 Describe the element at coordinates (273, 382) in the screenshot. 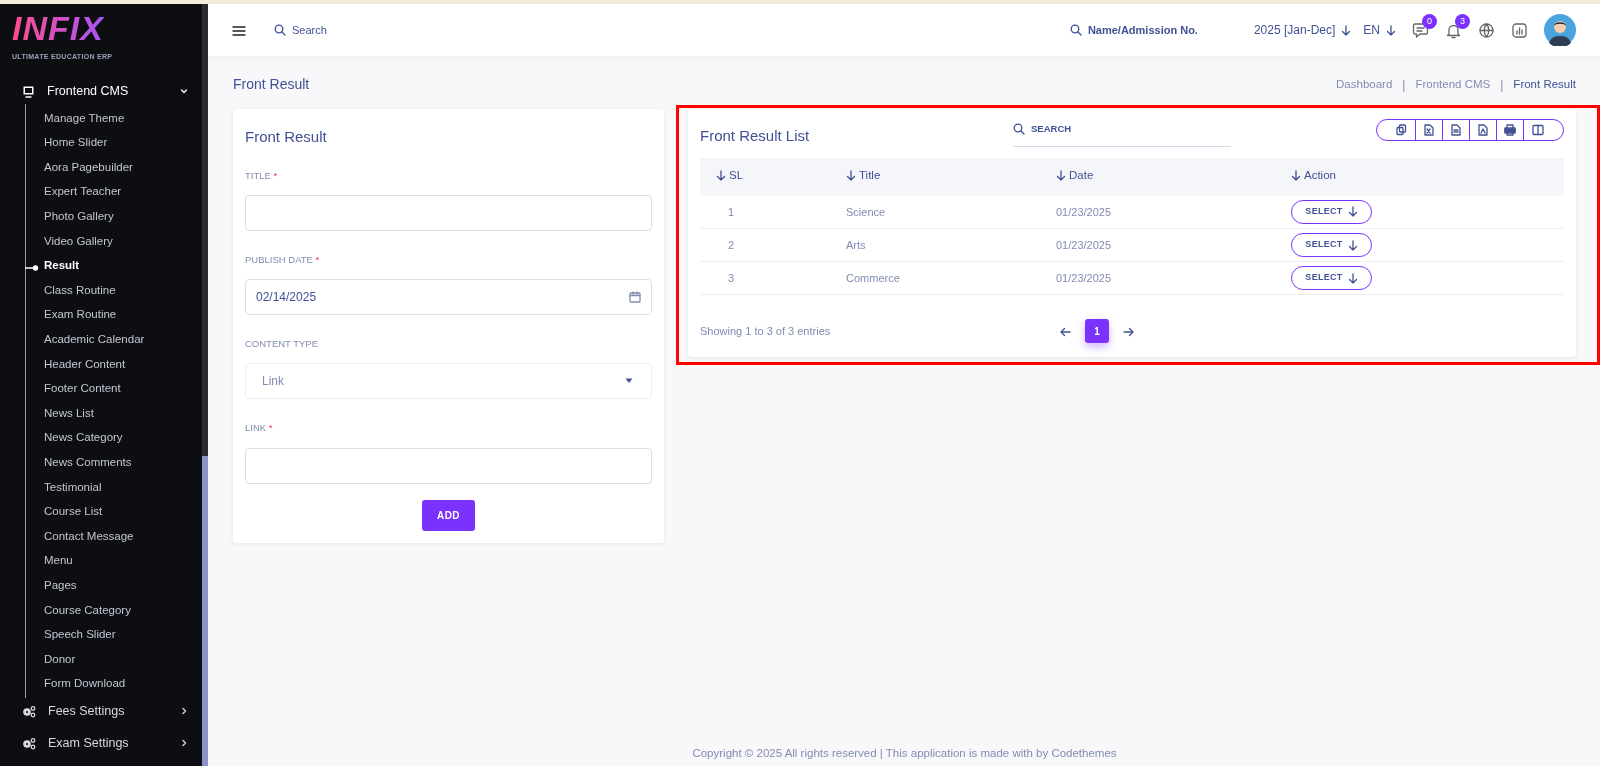

I see `field-value: Link` at that location.